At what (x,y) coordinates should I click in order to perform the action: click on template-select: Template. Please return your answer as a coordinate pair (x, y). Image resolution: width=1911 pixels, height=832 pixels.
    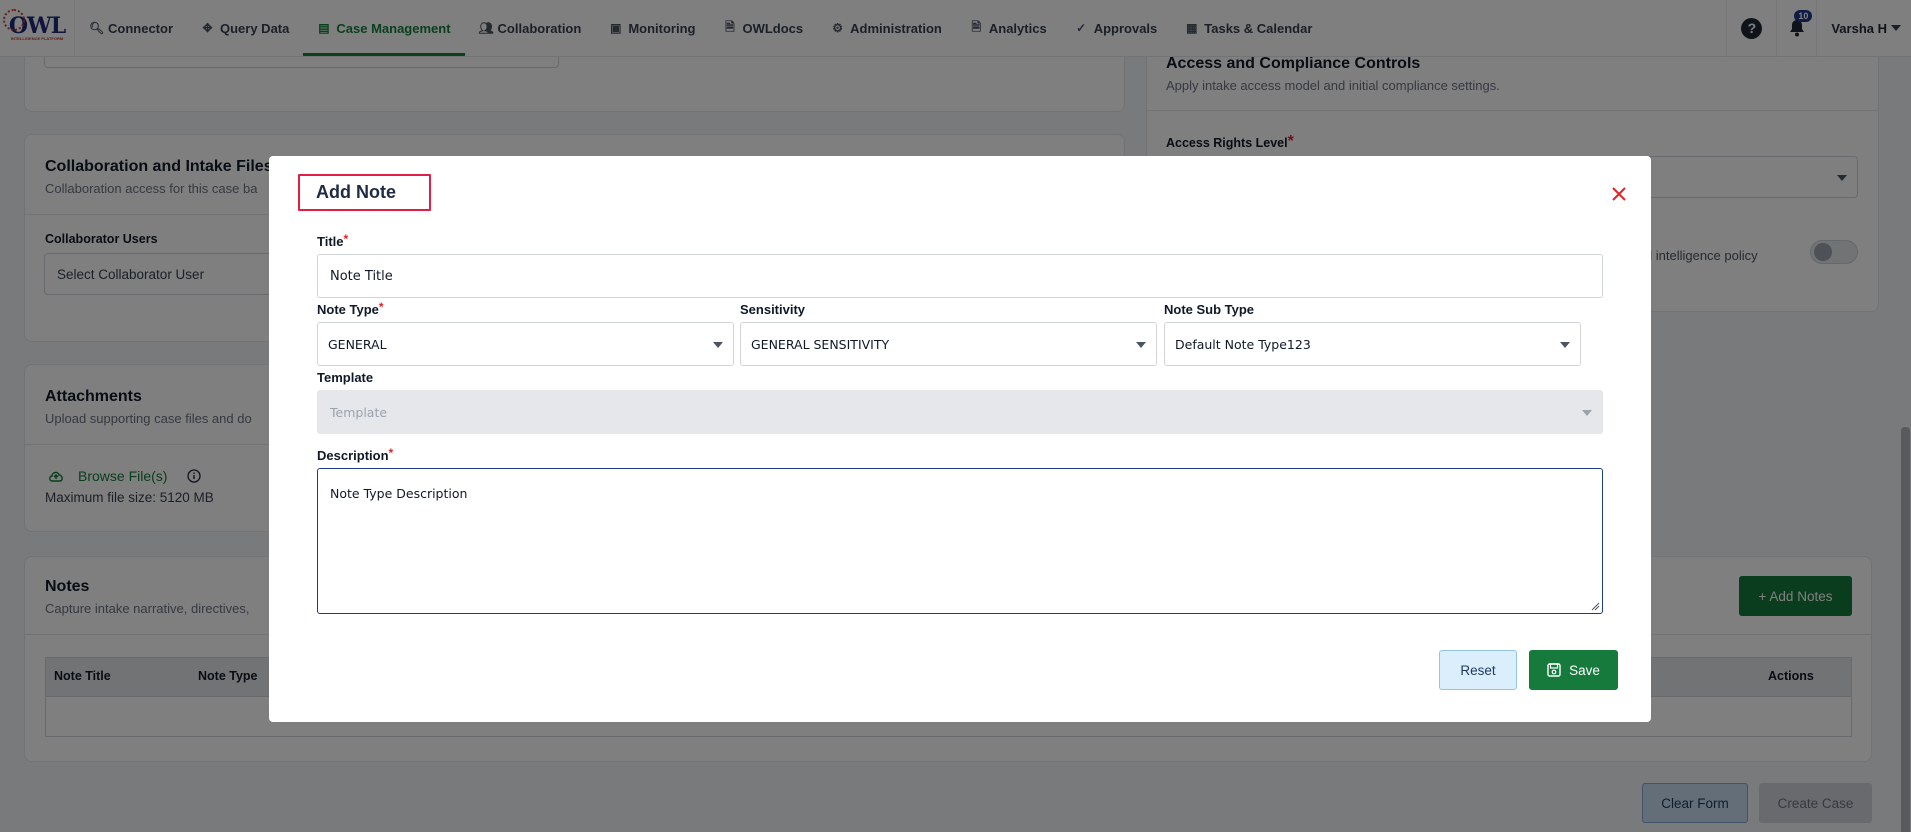
    Looking at the image, I should click on (960, 412).